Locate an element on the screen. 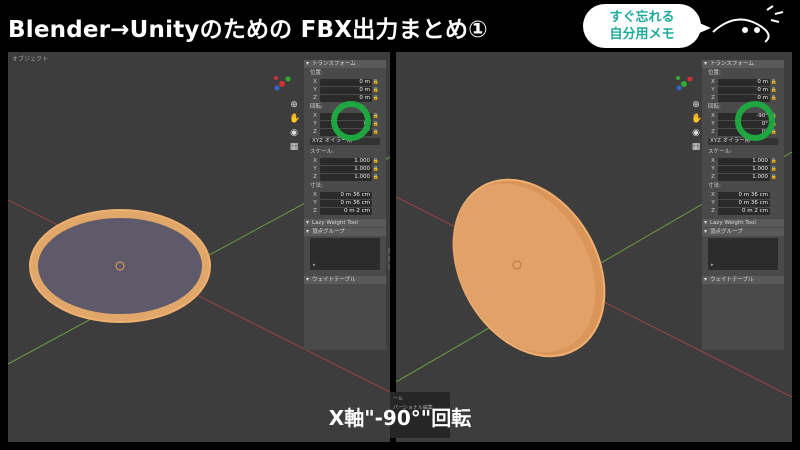 The image size is (800, 450). scale-y-row: Y 1.000 🔒 is located at coordinates (743, 169).